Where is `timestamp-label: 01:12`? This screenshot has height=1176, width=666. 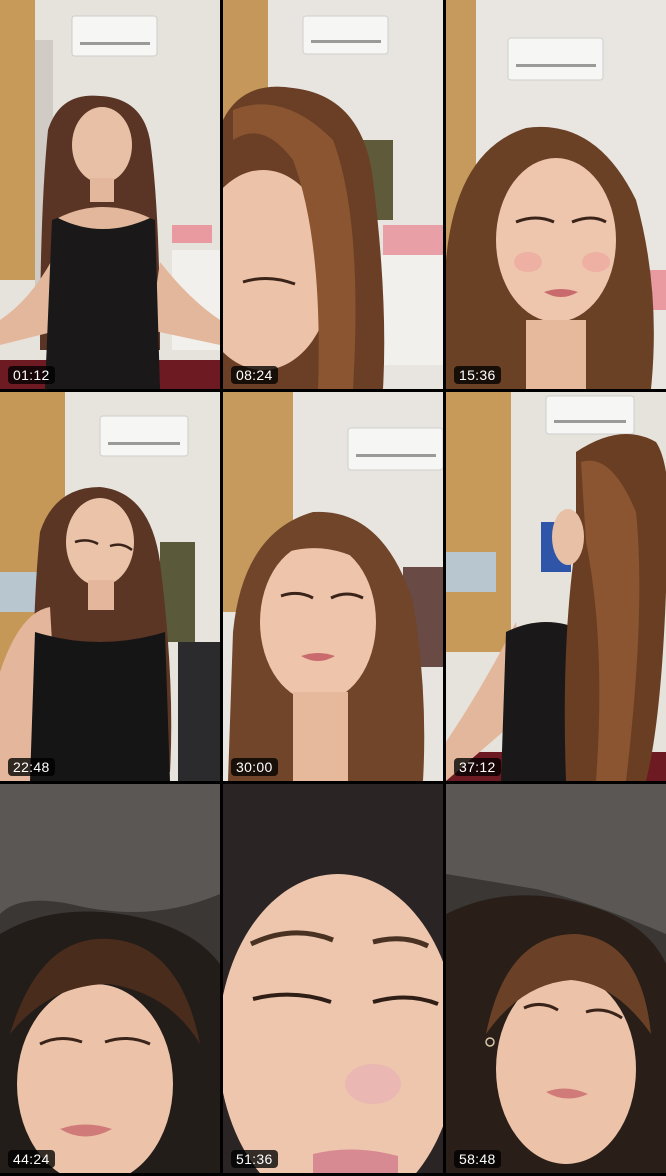 timestamp-label: 01:12 is located at coordinates (31, 375).